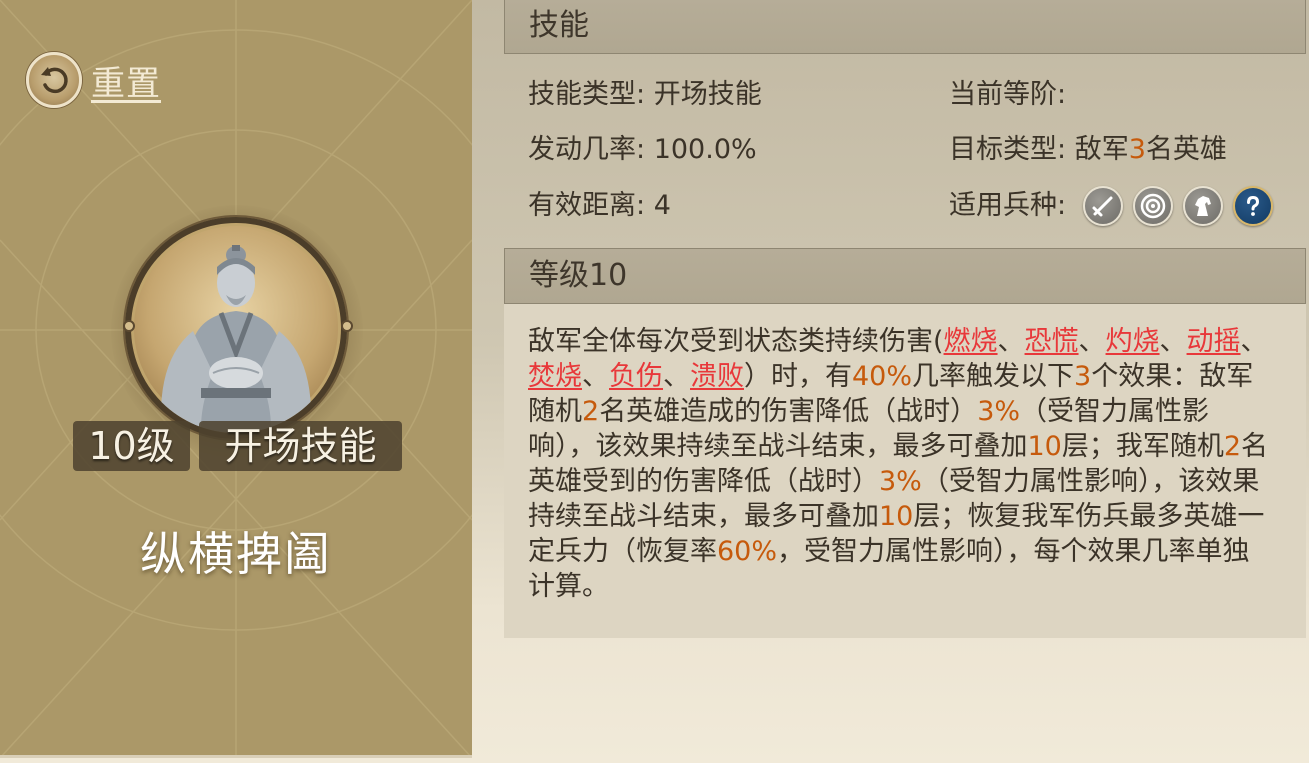  I want to click on reset-label: 重置, so click(126, 83).